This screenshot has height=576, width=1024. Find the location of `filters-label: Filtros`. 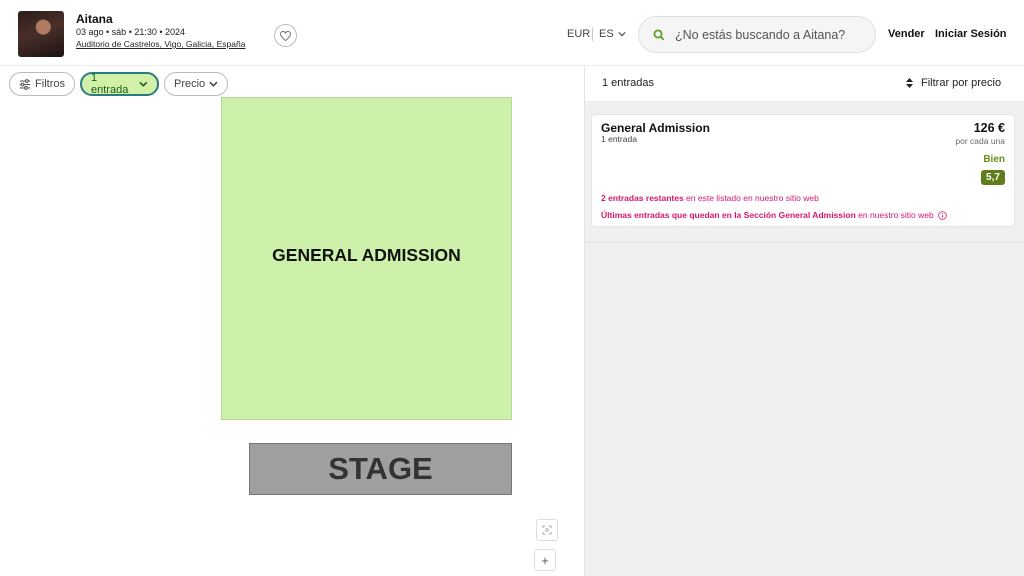

filters-label: Filtros is located at coordinates (50, 84).